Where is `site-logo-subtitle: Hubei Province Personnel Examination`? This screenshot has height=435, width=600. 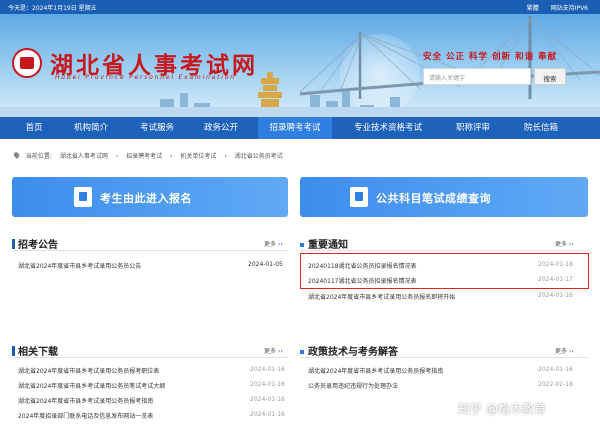 site-logo-subtitle: Hubei Province Personnel Examination is located at coordinates (145, 77).